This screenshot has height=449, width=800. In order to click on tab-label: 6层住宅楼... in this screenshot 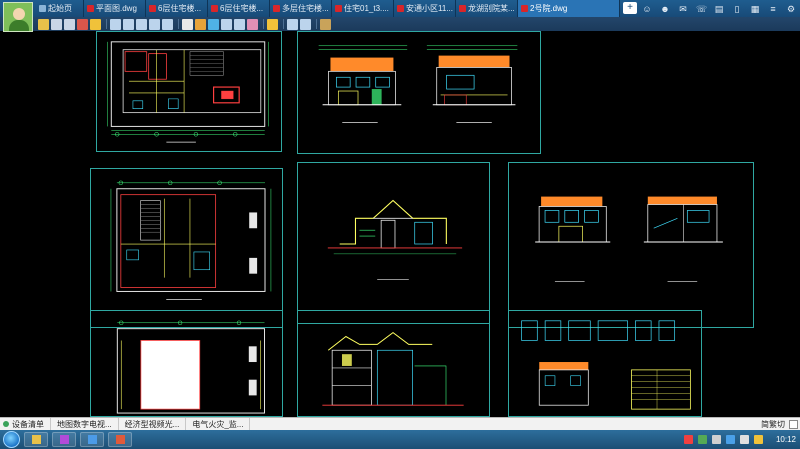, I will do `click(180, 8)`.